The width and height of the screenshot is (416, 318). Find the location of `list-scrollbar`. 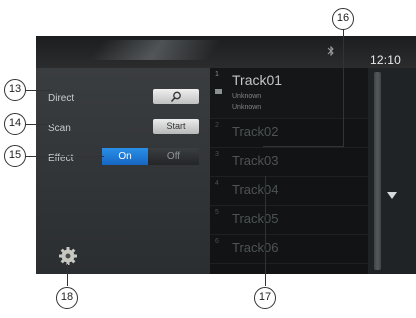

list-scrollbar is located at coordinates (392, 171).